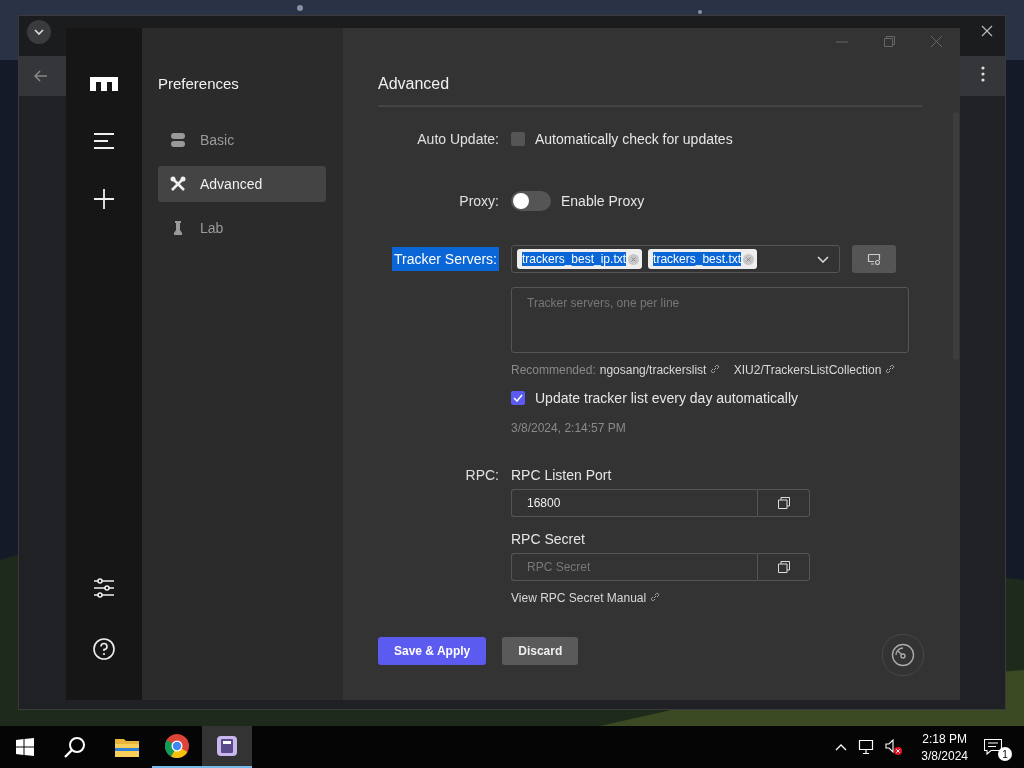 The width and height of the screenshot is (1024, 768). I want to click on discard-button: Discard, so click(540, 651).